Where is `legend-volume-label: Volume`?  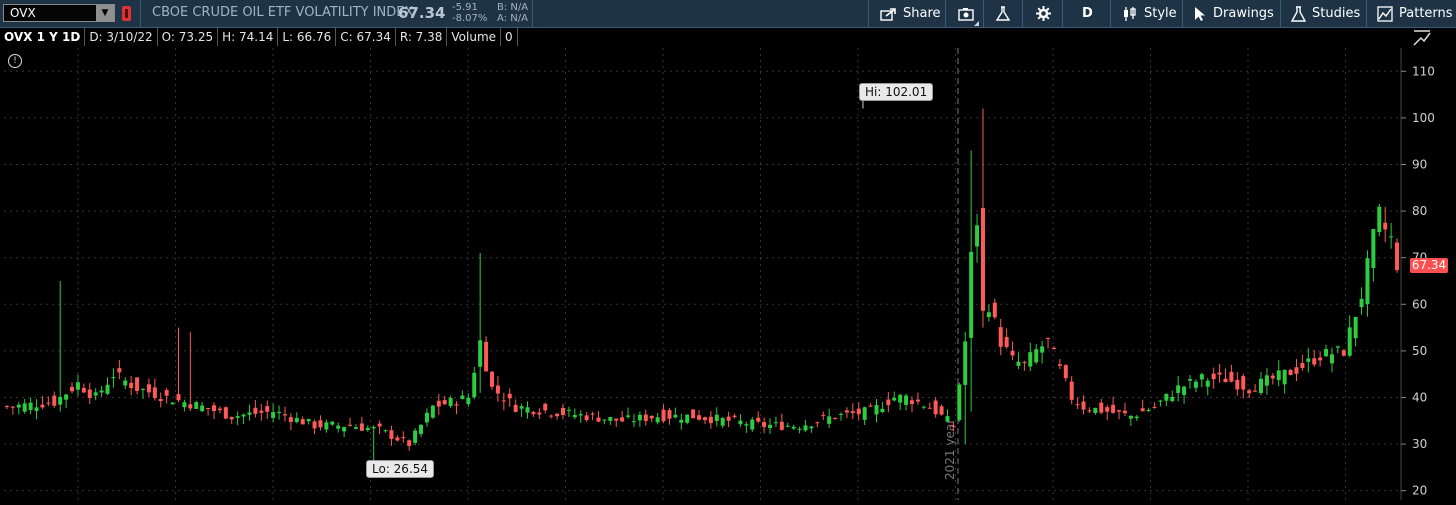
legend-volume-label: Volume is located at coordinates (474, 37).